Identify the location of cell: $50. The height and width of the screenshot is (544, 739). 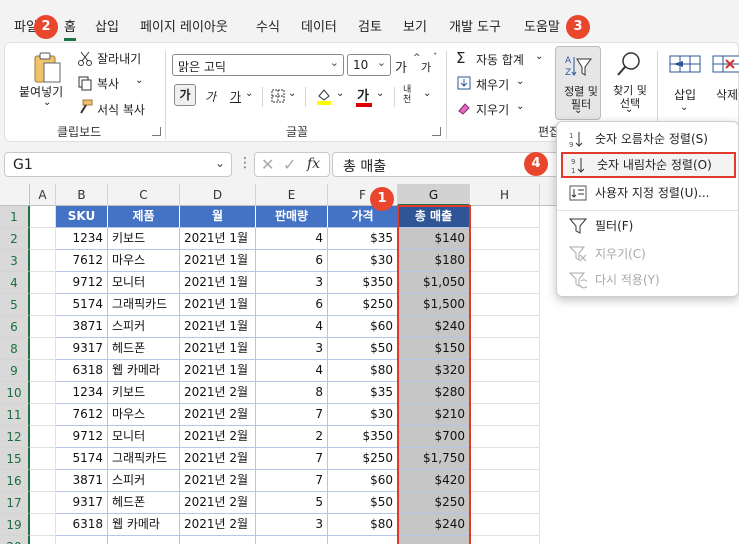
(363, 349).